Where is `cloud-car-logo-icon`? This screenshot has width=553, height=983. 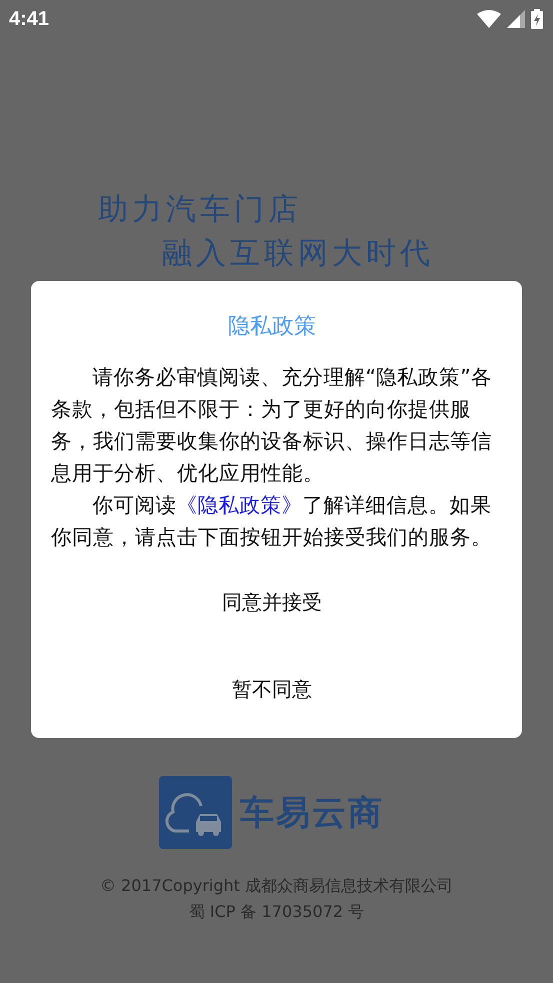
cloud-car-logo-icon is located at coordinates (195, 812).